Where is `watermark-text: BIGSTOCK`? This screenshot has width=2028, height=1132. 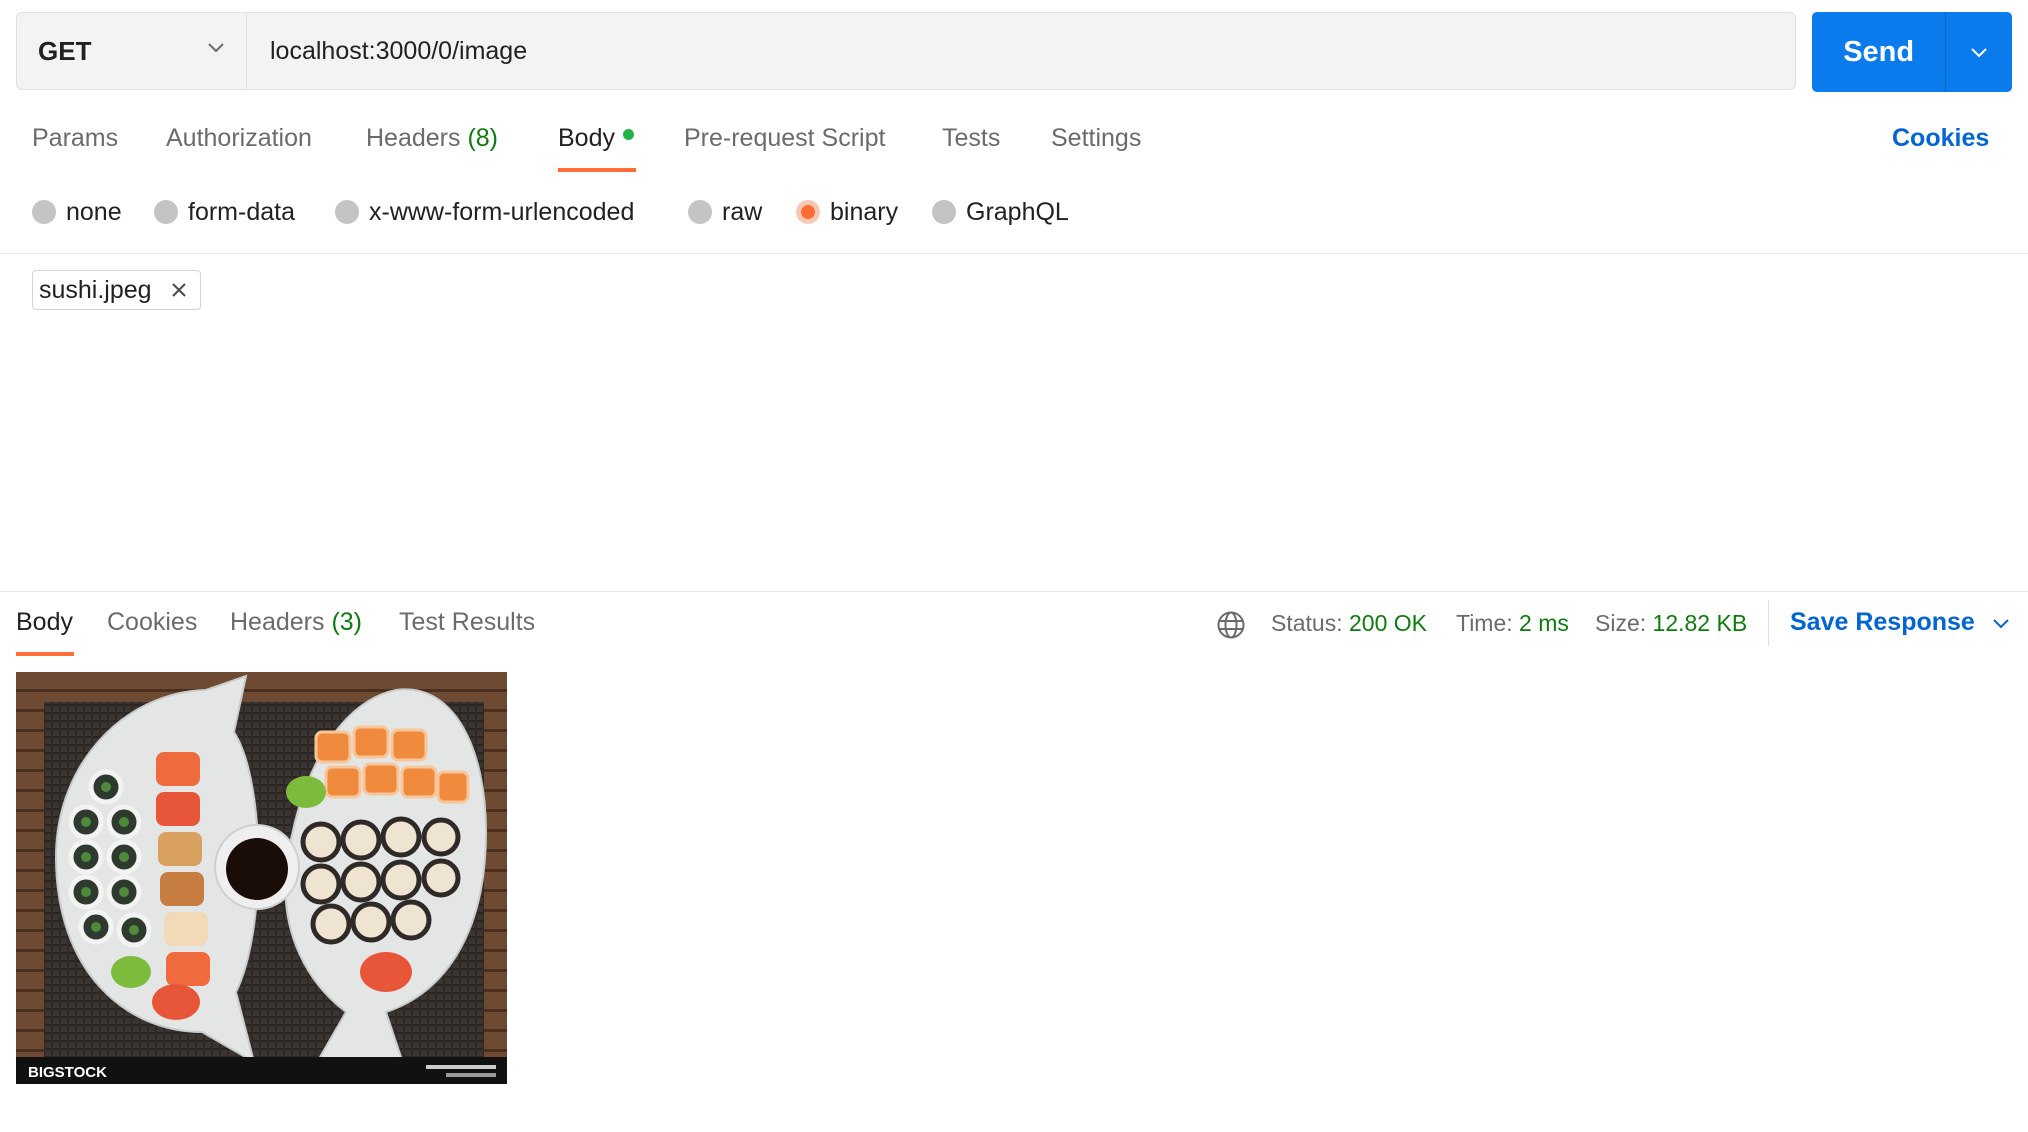
watermark-text: BIGSTOCK is located at coordinates (67, 1072).